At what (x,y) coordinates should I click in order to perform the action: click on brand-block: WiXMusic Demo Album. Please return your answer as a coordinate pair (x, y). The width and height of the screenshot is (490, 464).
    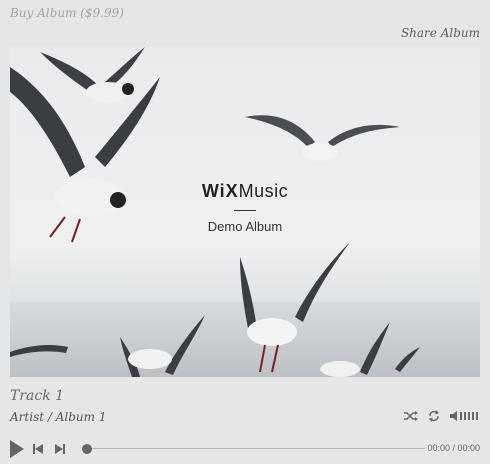
    Looking at the image, I should click on (245, 207).